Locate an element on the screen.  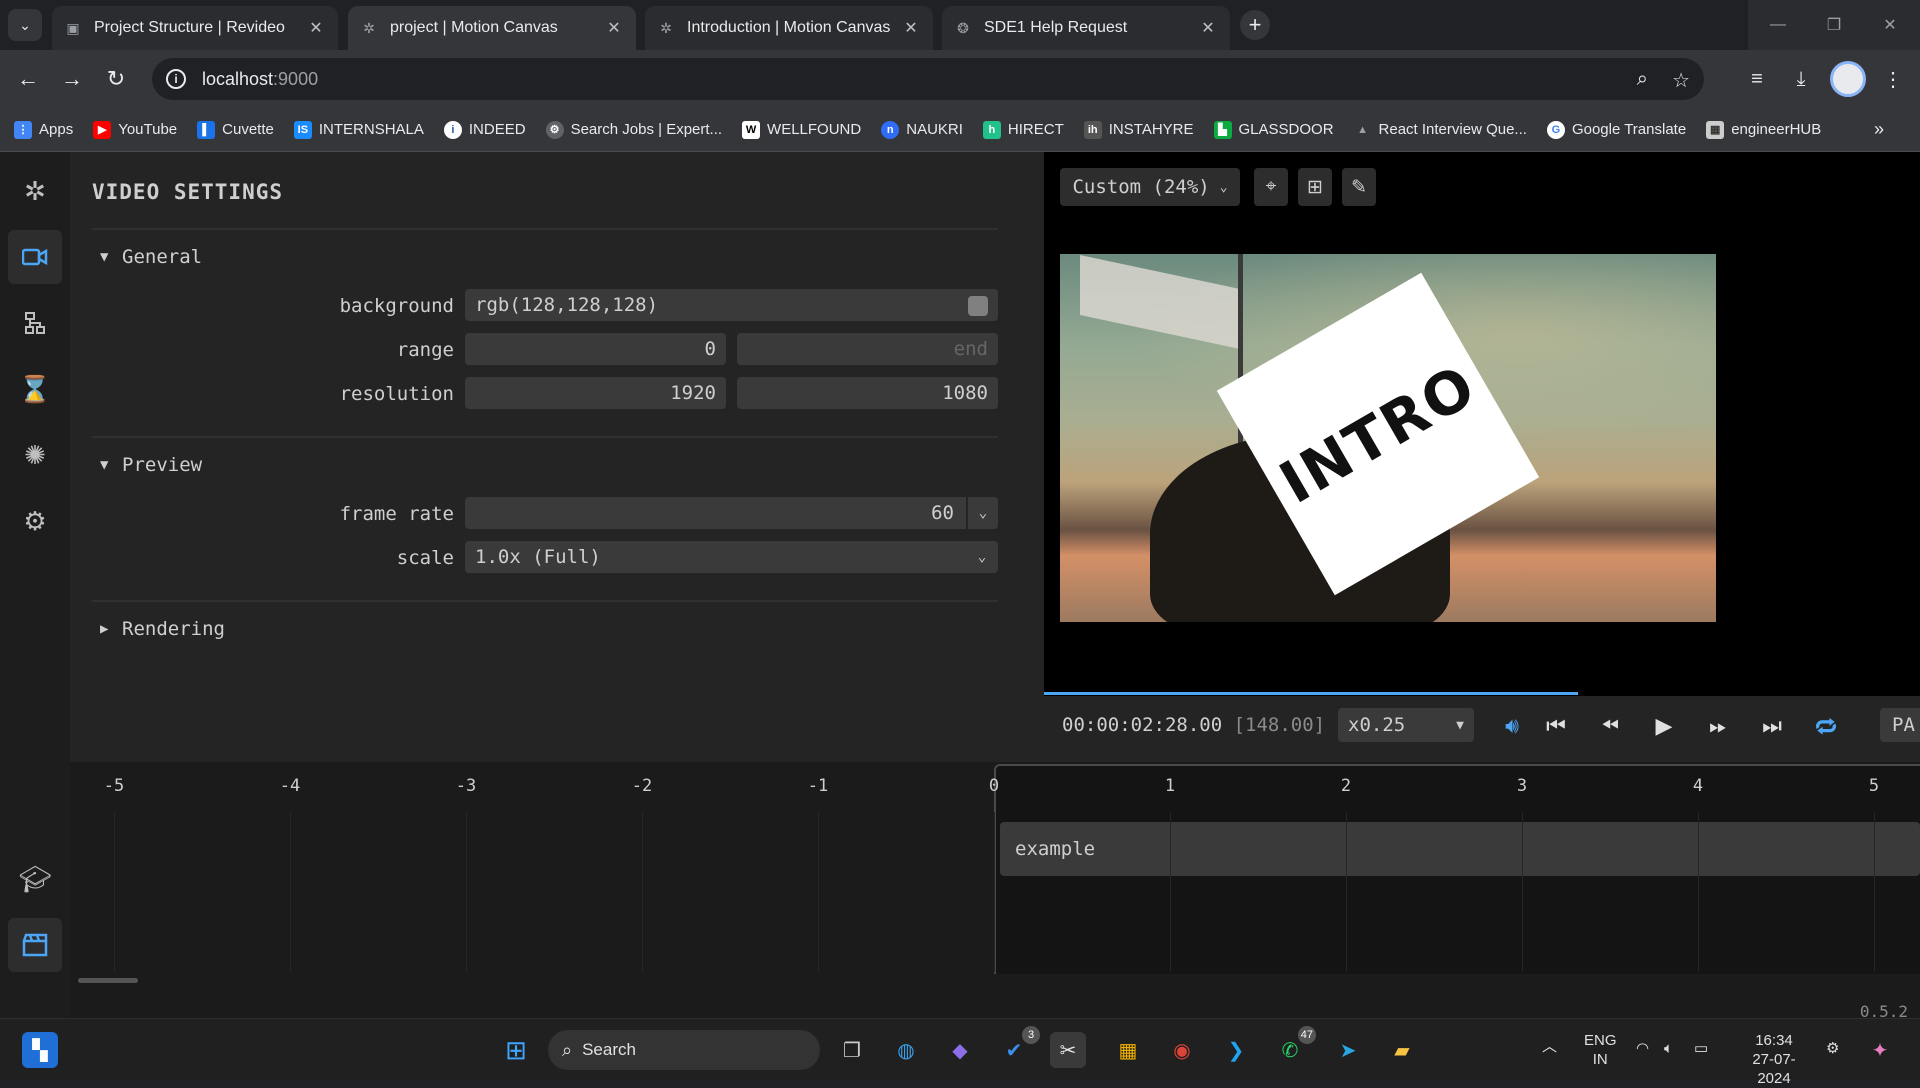
skip-start-icon: ⏮︎ is located at coordinates (1556, 726).